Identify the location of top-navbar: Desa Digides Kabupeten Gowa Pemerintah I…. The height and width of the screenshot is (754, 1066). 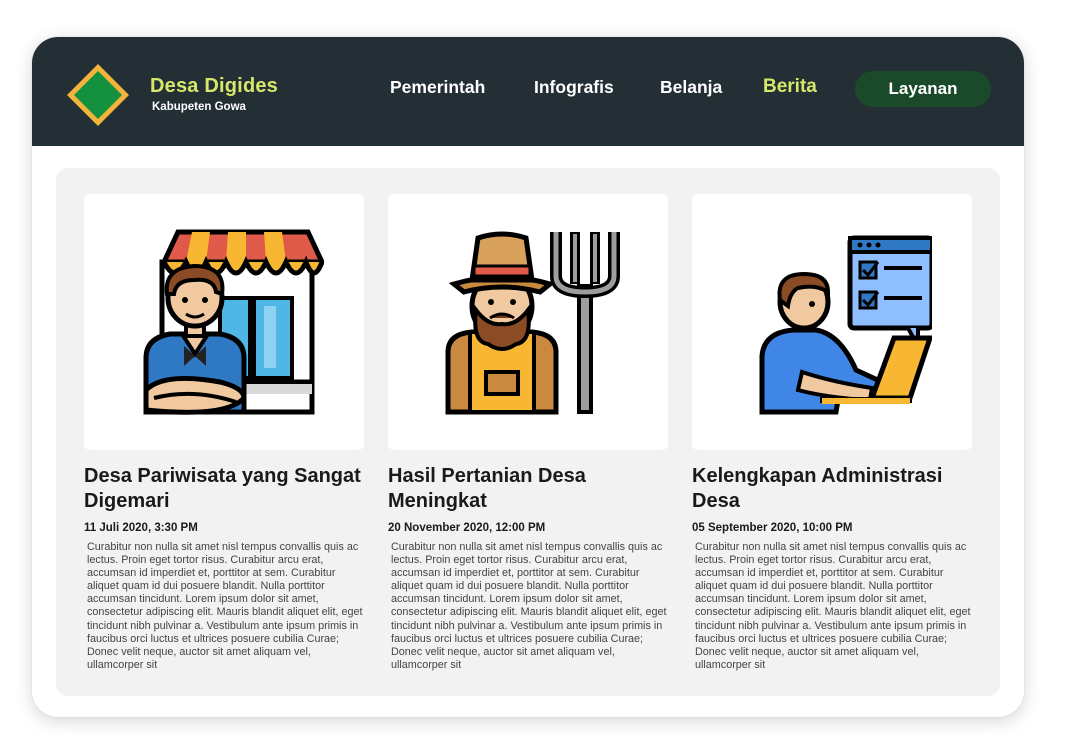
(528, 91).